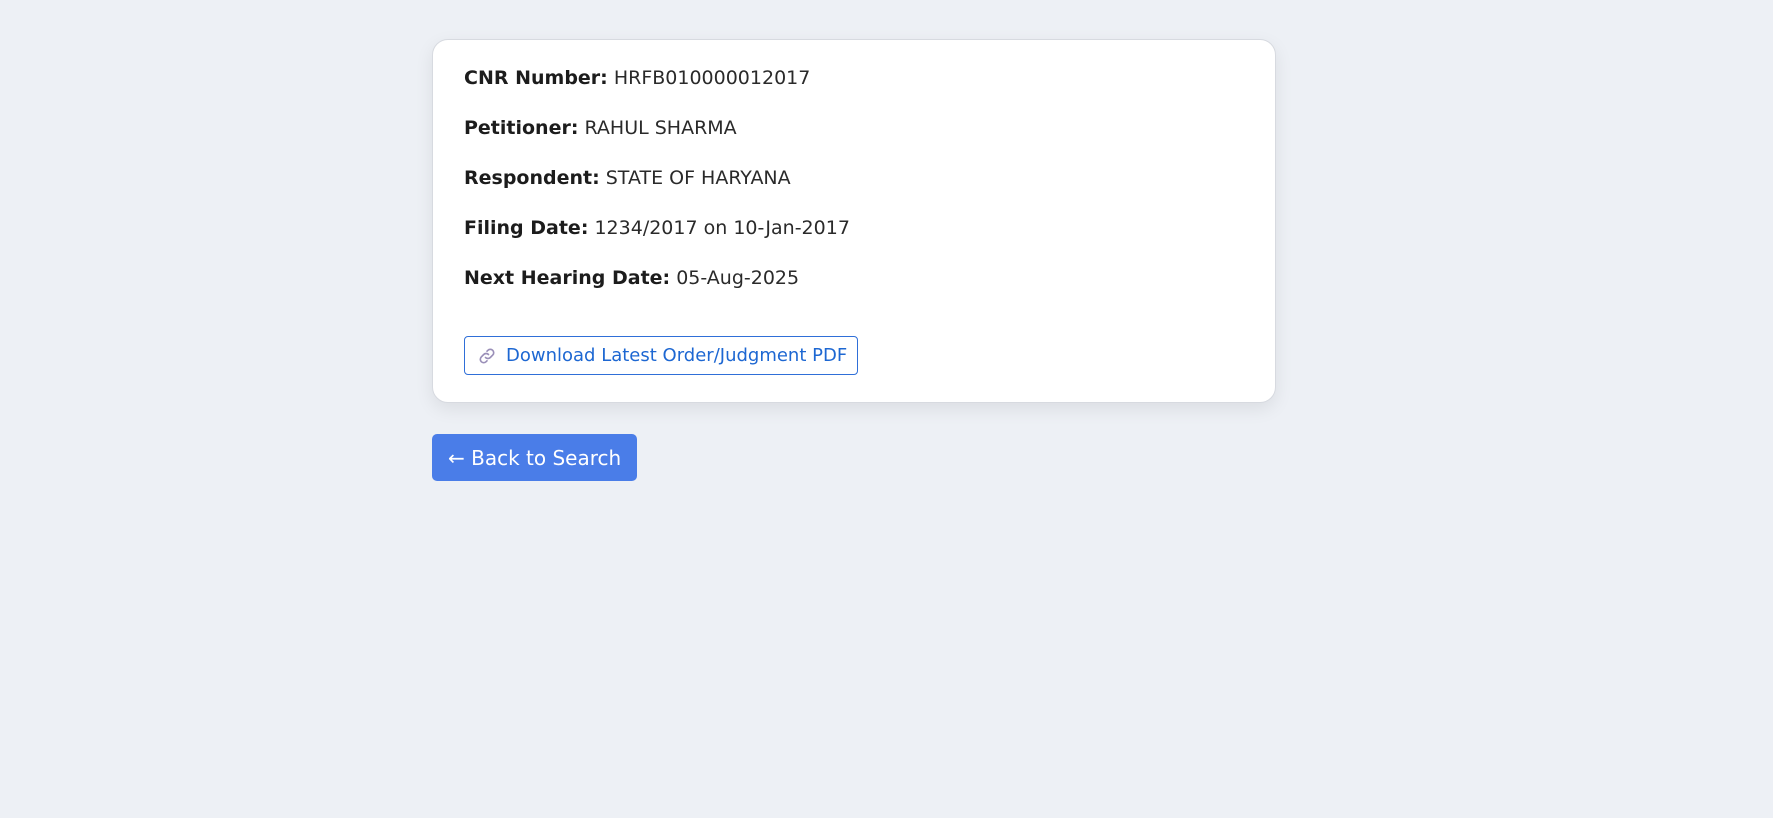 The image size is (1773, 818). Describe the element at coordinates (660, 128) in the screenshot. I see `petitioner-value: RAHUL SHARMA` at that location.